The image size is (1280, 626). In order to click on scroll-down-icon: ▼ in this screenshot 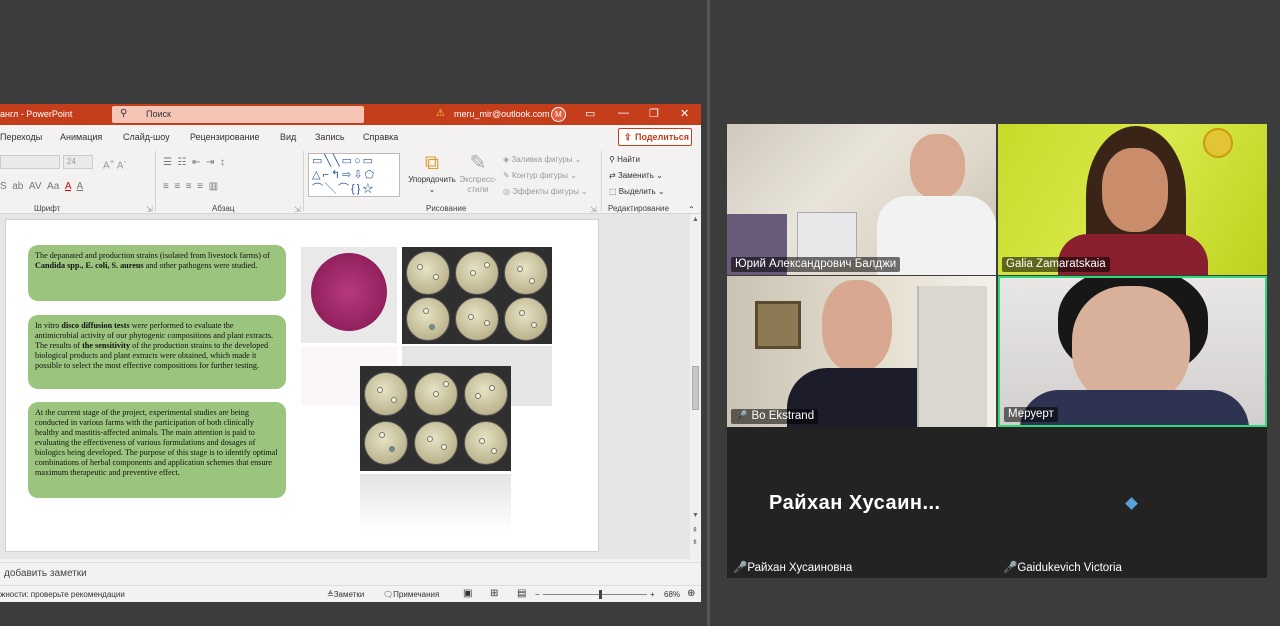, I will do `click(695, 515)`.